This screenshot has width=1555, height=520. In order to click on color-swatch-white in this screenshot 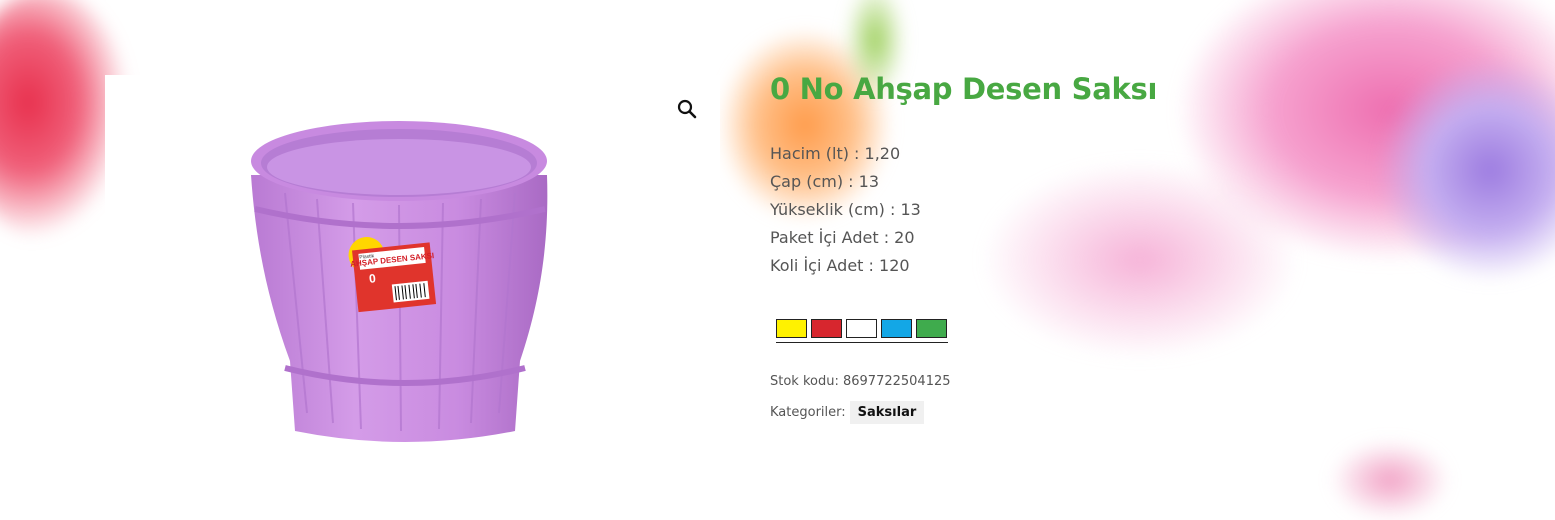, I will do `click(861, 328)`.